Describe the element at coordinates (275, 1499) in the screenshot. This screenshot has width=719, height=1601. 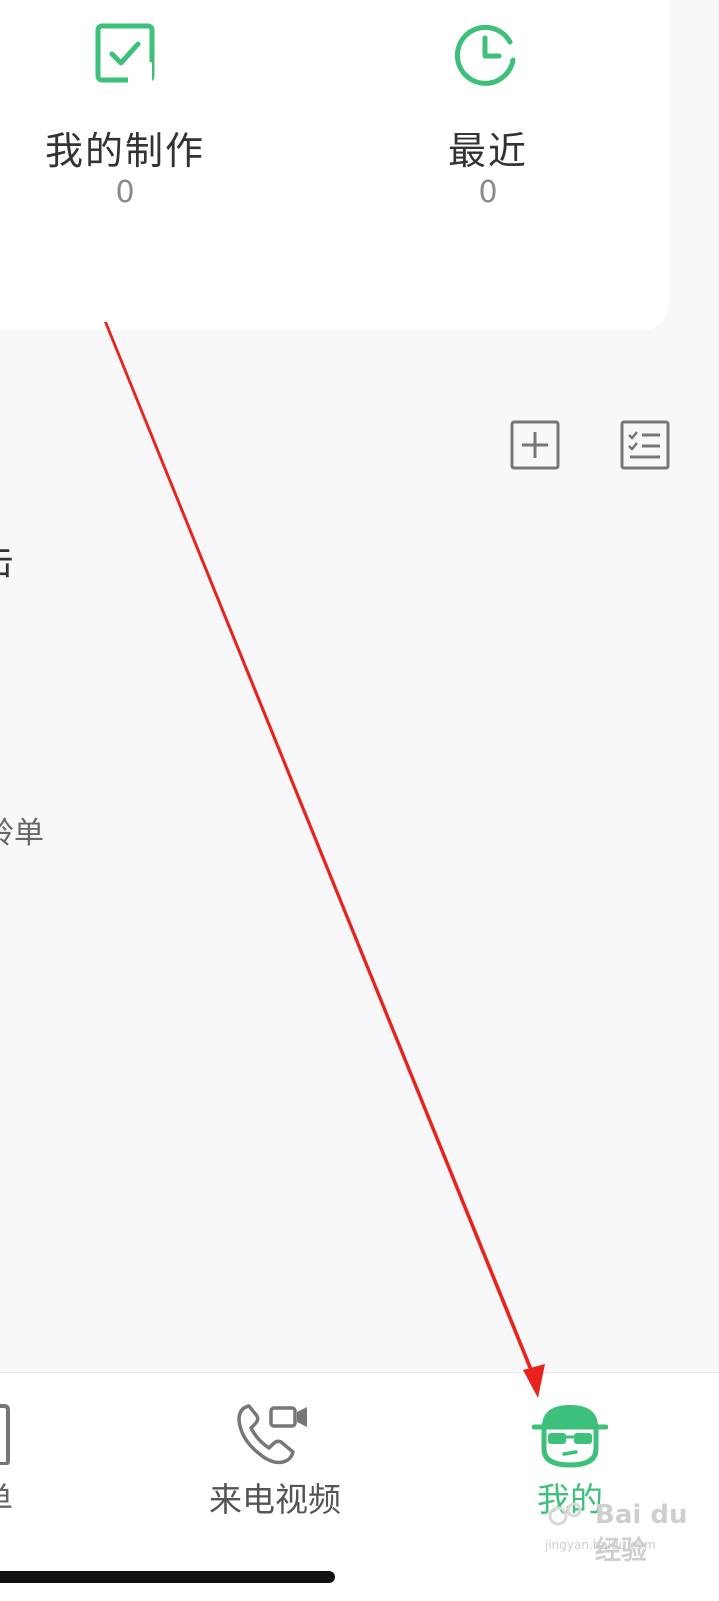
I see `tab-incoming-video-label: 来电视频` at that location.